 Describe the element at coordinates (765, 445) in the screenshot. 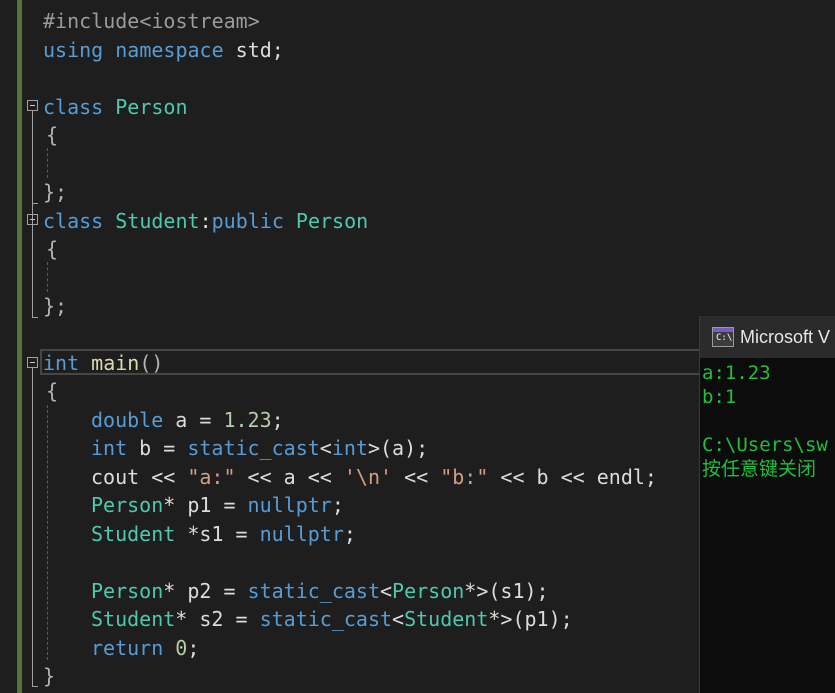

I see `console-line-4: C:\Users\sw` at that location.